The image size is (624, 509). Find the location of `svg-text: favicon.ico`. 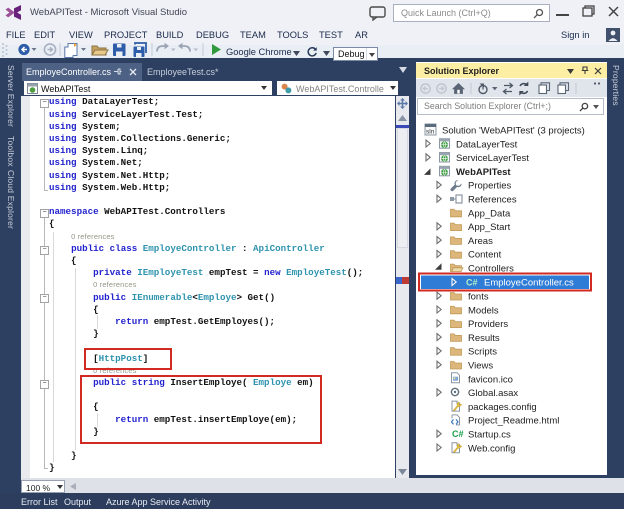

svg-text: favicon.ico is located at coordinates (490, 379).